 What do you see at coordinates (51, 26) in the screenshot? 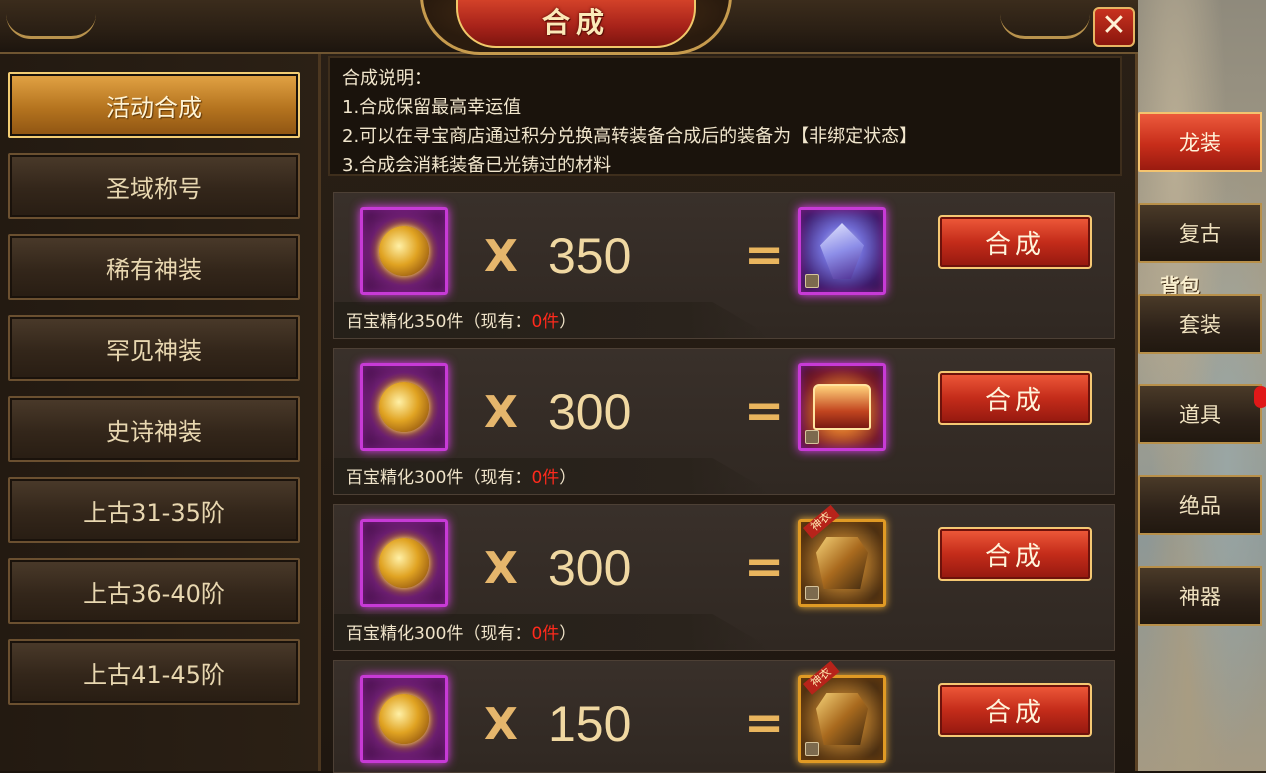
I see `ornament-left` at bounding box center [51, 26].